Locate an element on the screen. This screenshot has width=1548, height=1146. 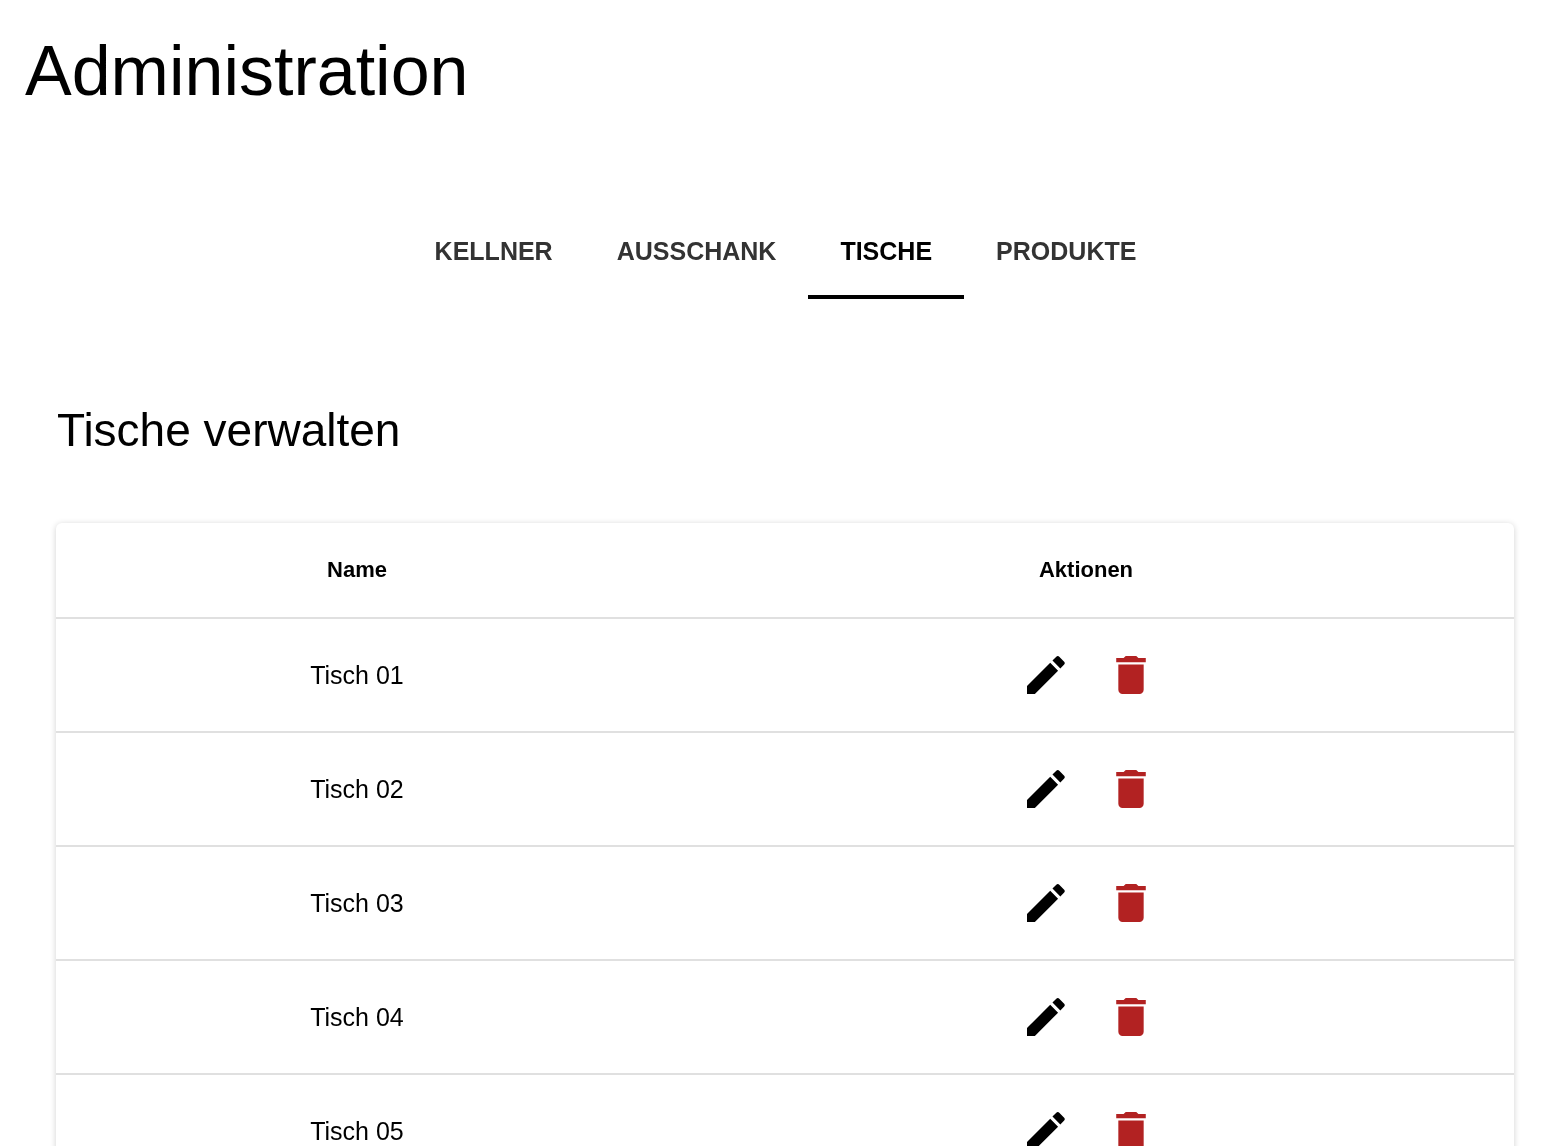
table-cell: Tisch 05 is located at coordinates (357, 1131).